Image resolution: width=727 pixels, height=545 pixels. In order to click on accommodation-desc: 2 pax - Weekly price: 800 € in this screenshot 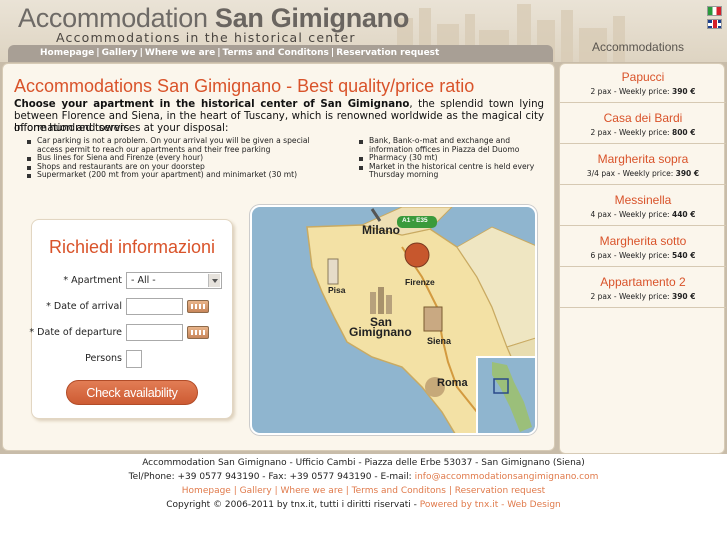, I will do `click(643, 132)`.